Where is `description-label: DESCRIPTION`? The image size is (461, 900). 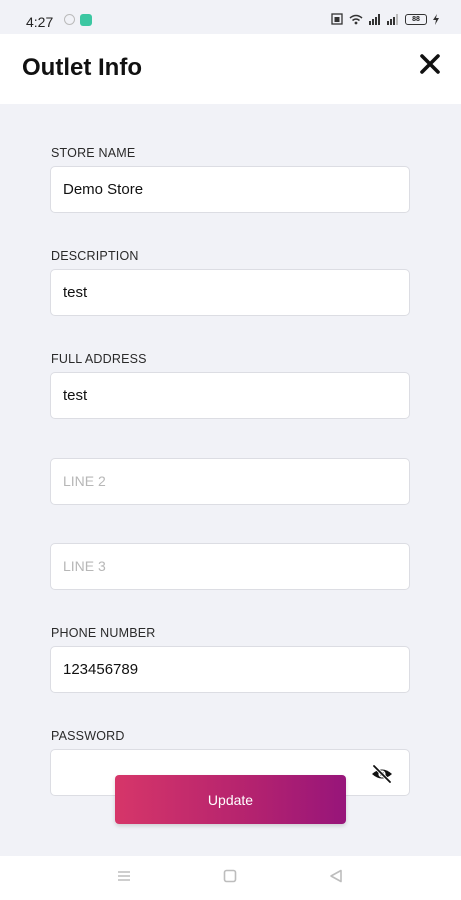 description-label: DESCRIPTION is located at coordinates (95, 256).